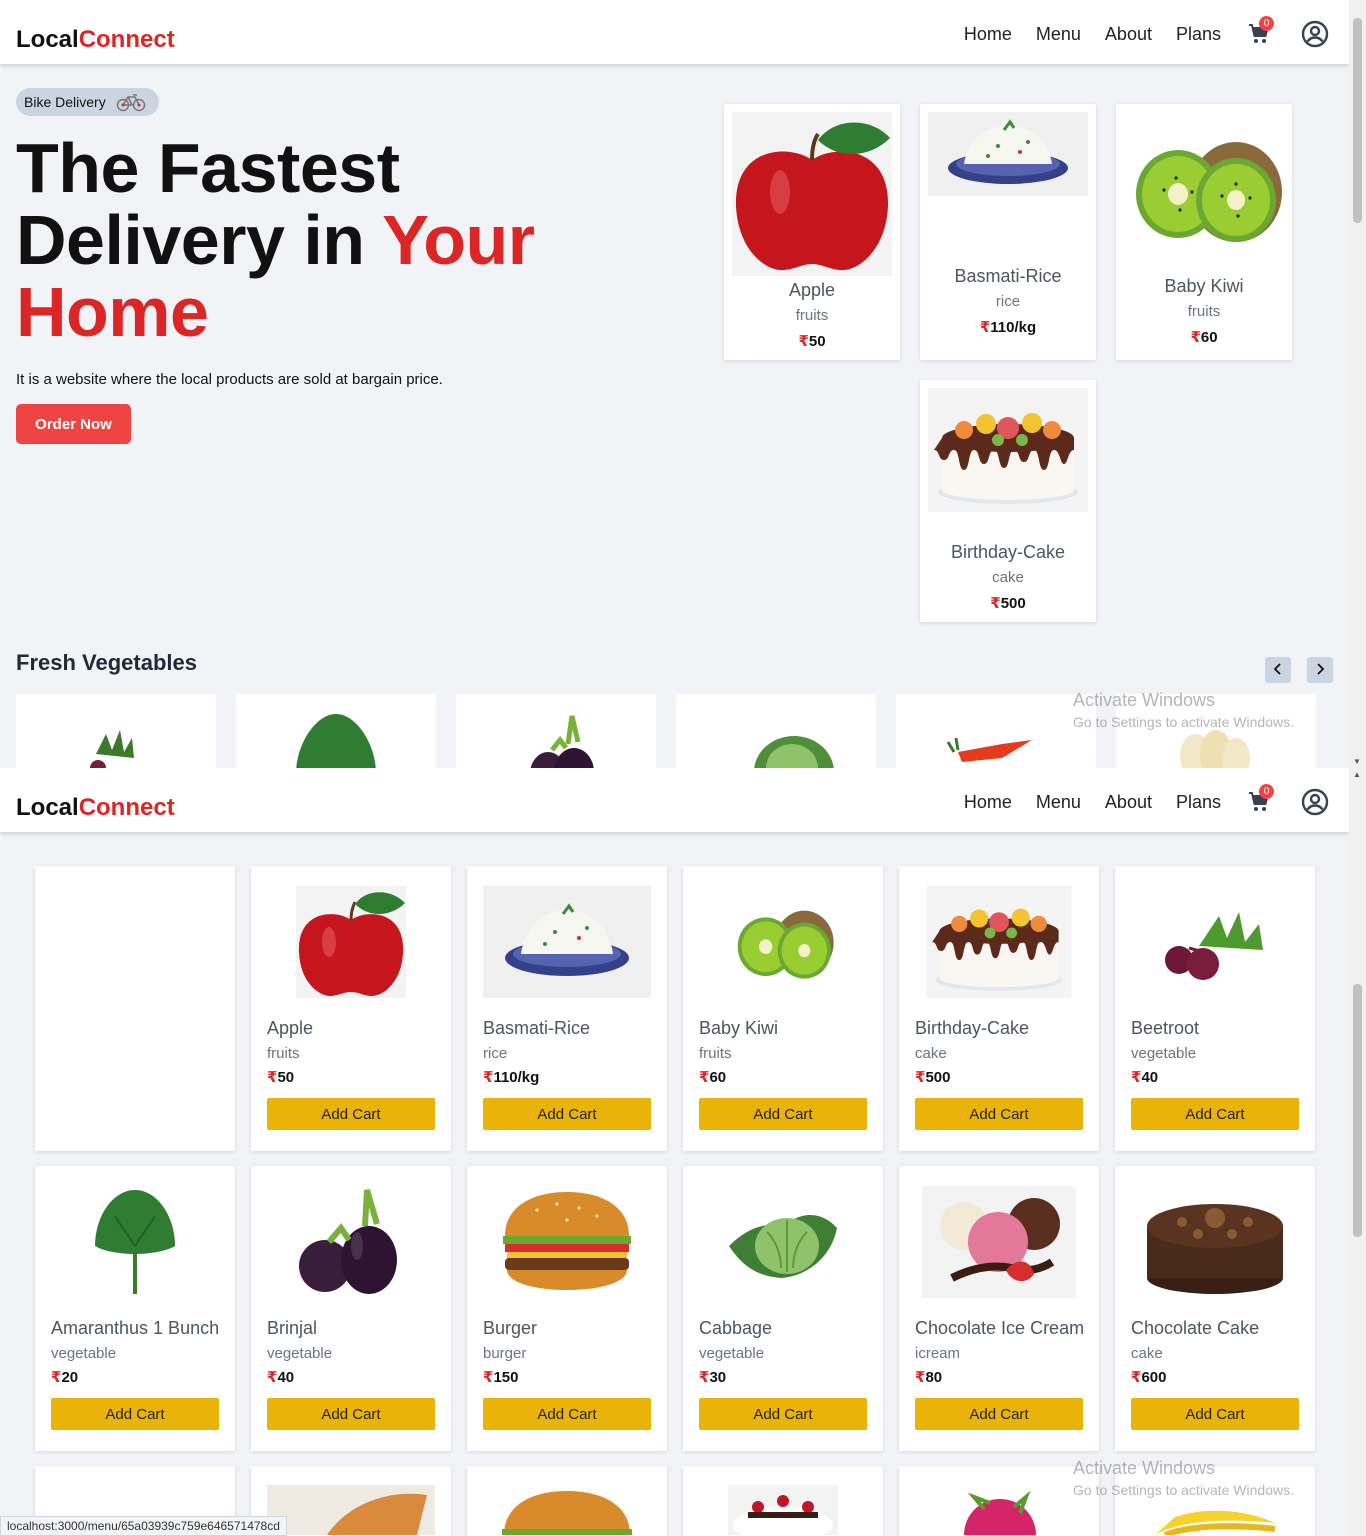 The width and height of the screenshot is (1366, 1536). What do you see at coordinates (130, 103) in the screenshot?
I see `bicycle-icon` at bounding box center [130, 103].